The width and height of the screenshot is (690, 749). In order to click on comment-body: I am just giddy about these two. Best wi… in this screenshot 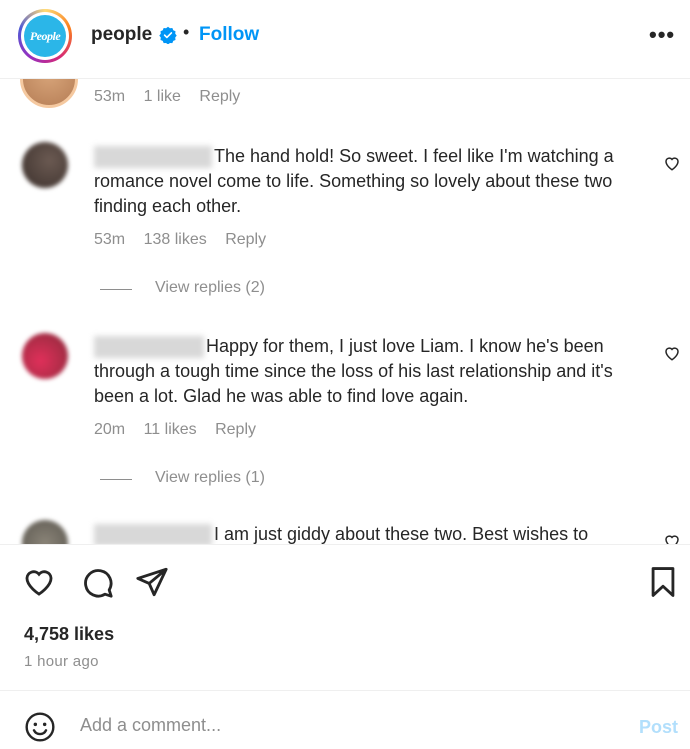, I will do `click(374, 533)`.